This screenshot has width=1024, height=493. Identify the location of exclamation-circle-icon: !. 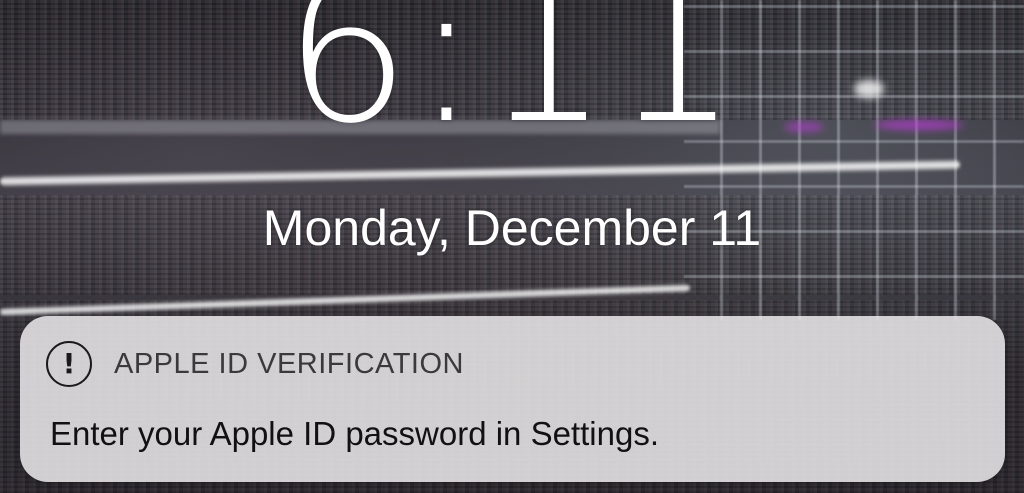
(69, 364).